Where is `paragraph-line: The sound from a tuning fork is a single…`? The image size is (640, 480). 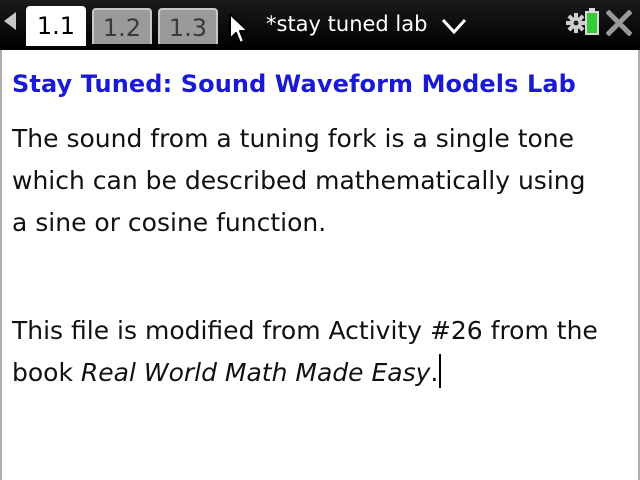 paragraph-line: The sound from a tuning fork is a single… is located at coordinates (293, 138).